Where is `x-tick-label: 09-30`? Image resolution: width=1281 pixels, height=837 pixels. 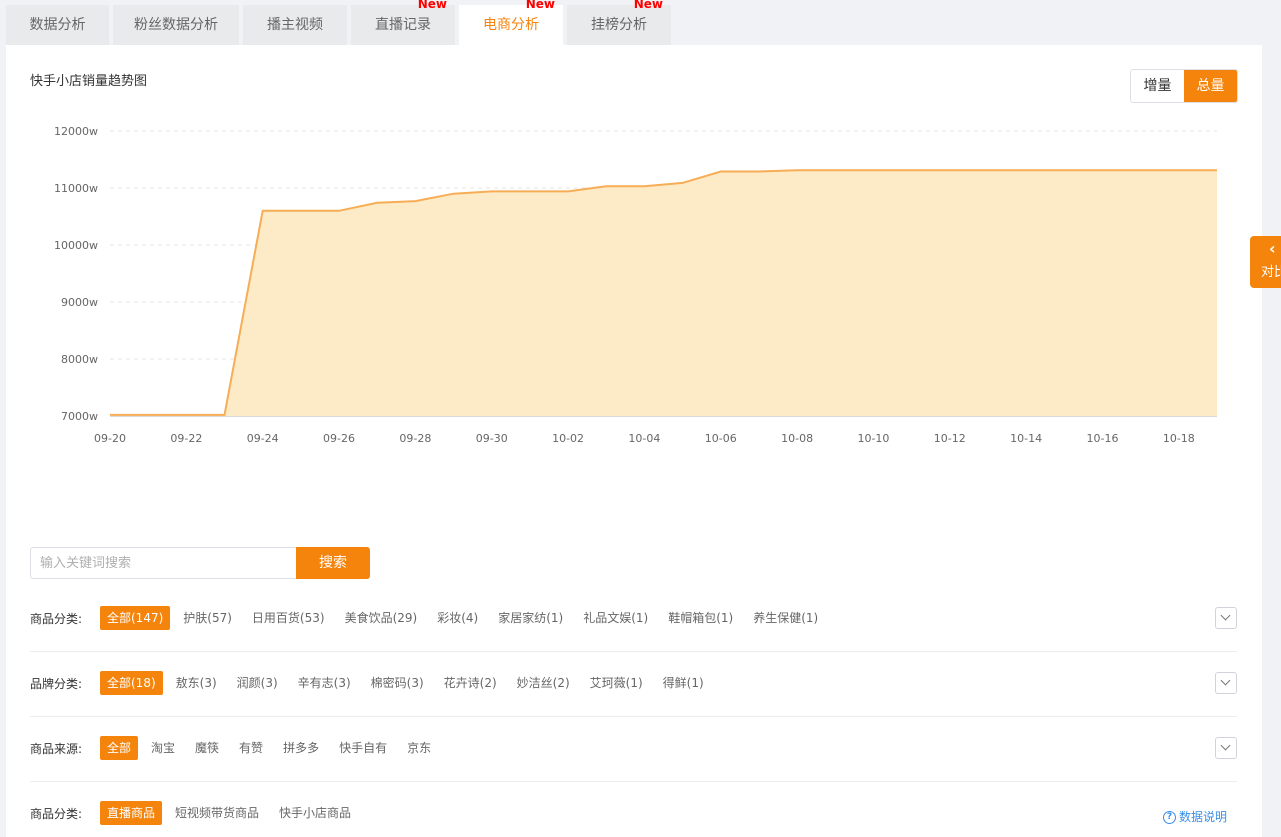
x-tick-label: 09-30 is located at coordinates (492, 438).